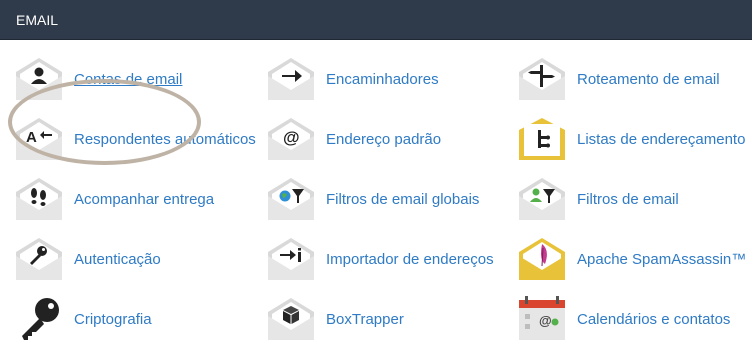  Describe the element at coordinates (39, 199) in the screenshot. I see `footprints-icon` at that location.